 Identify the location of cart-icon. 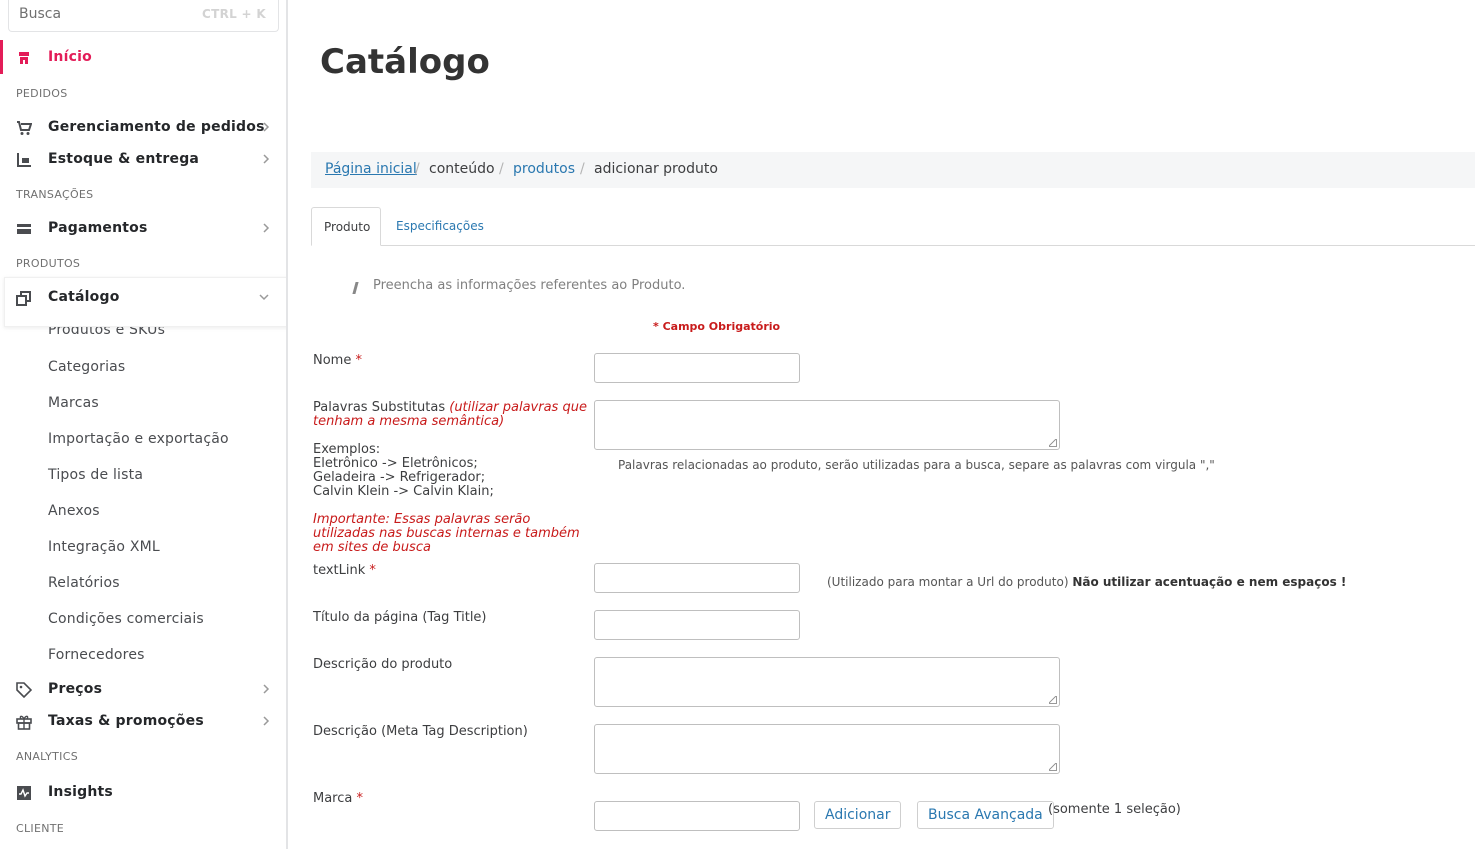
(24, 128).